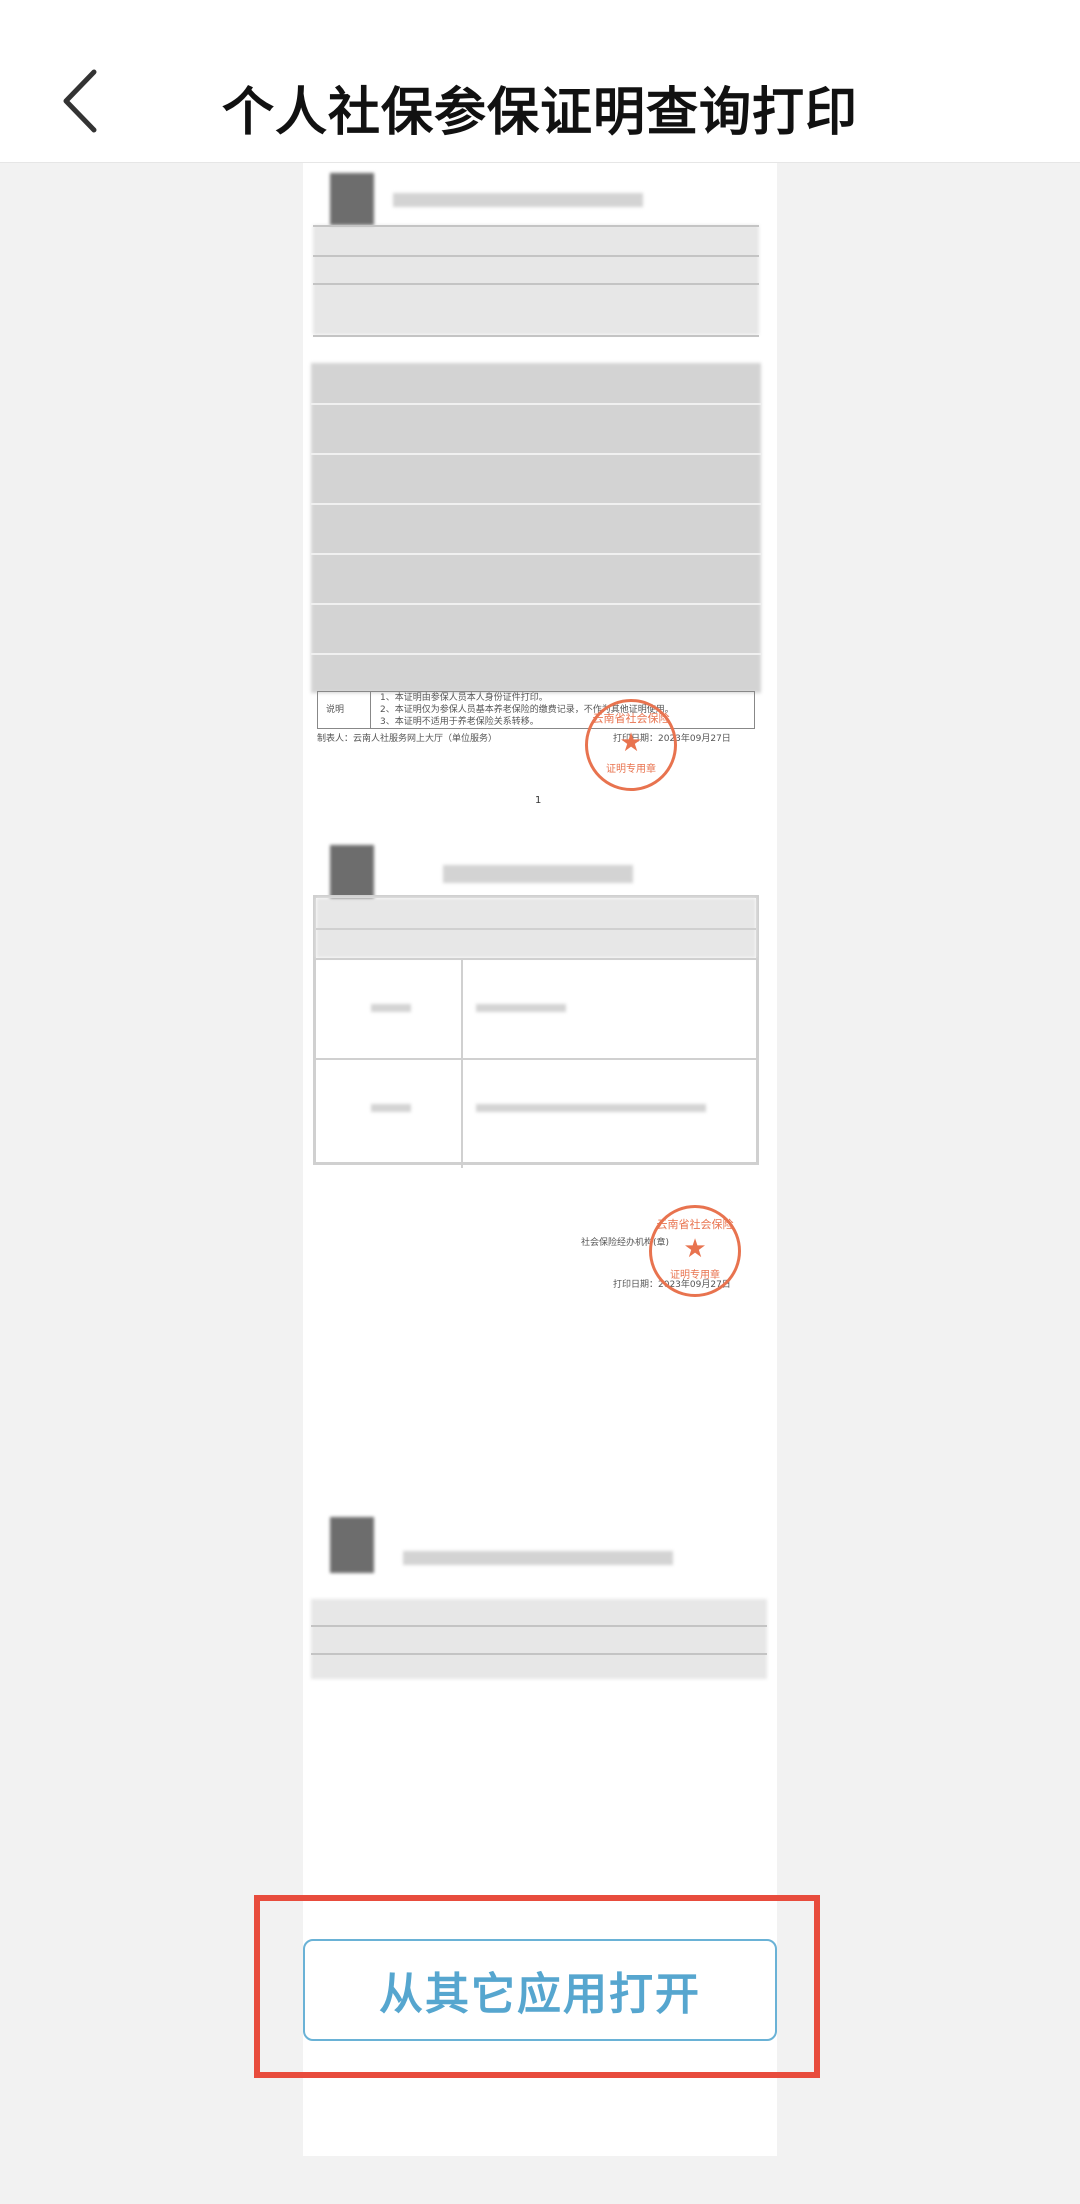 The image size is (1080, 2204). What do you see at coordinates (540, 2180) in the screenshot?
I see `bottom-bar` at bounding box center [540, 2180].